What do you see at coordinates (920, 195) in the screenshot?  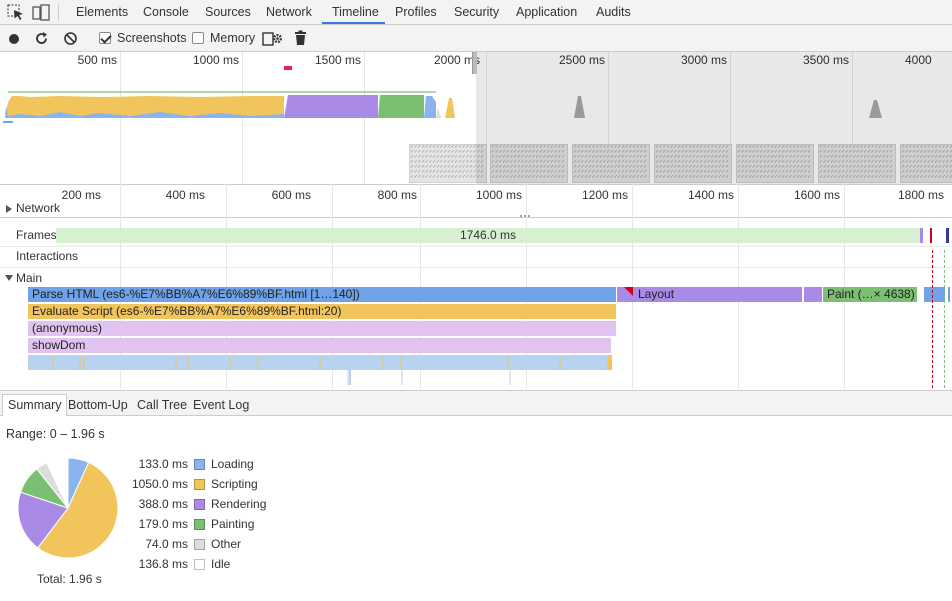 I see `flame-tick-label: 1800 ms` at bounding box center [920, 195].